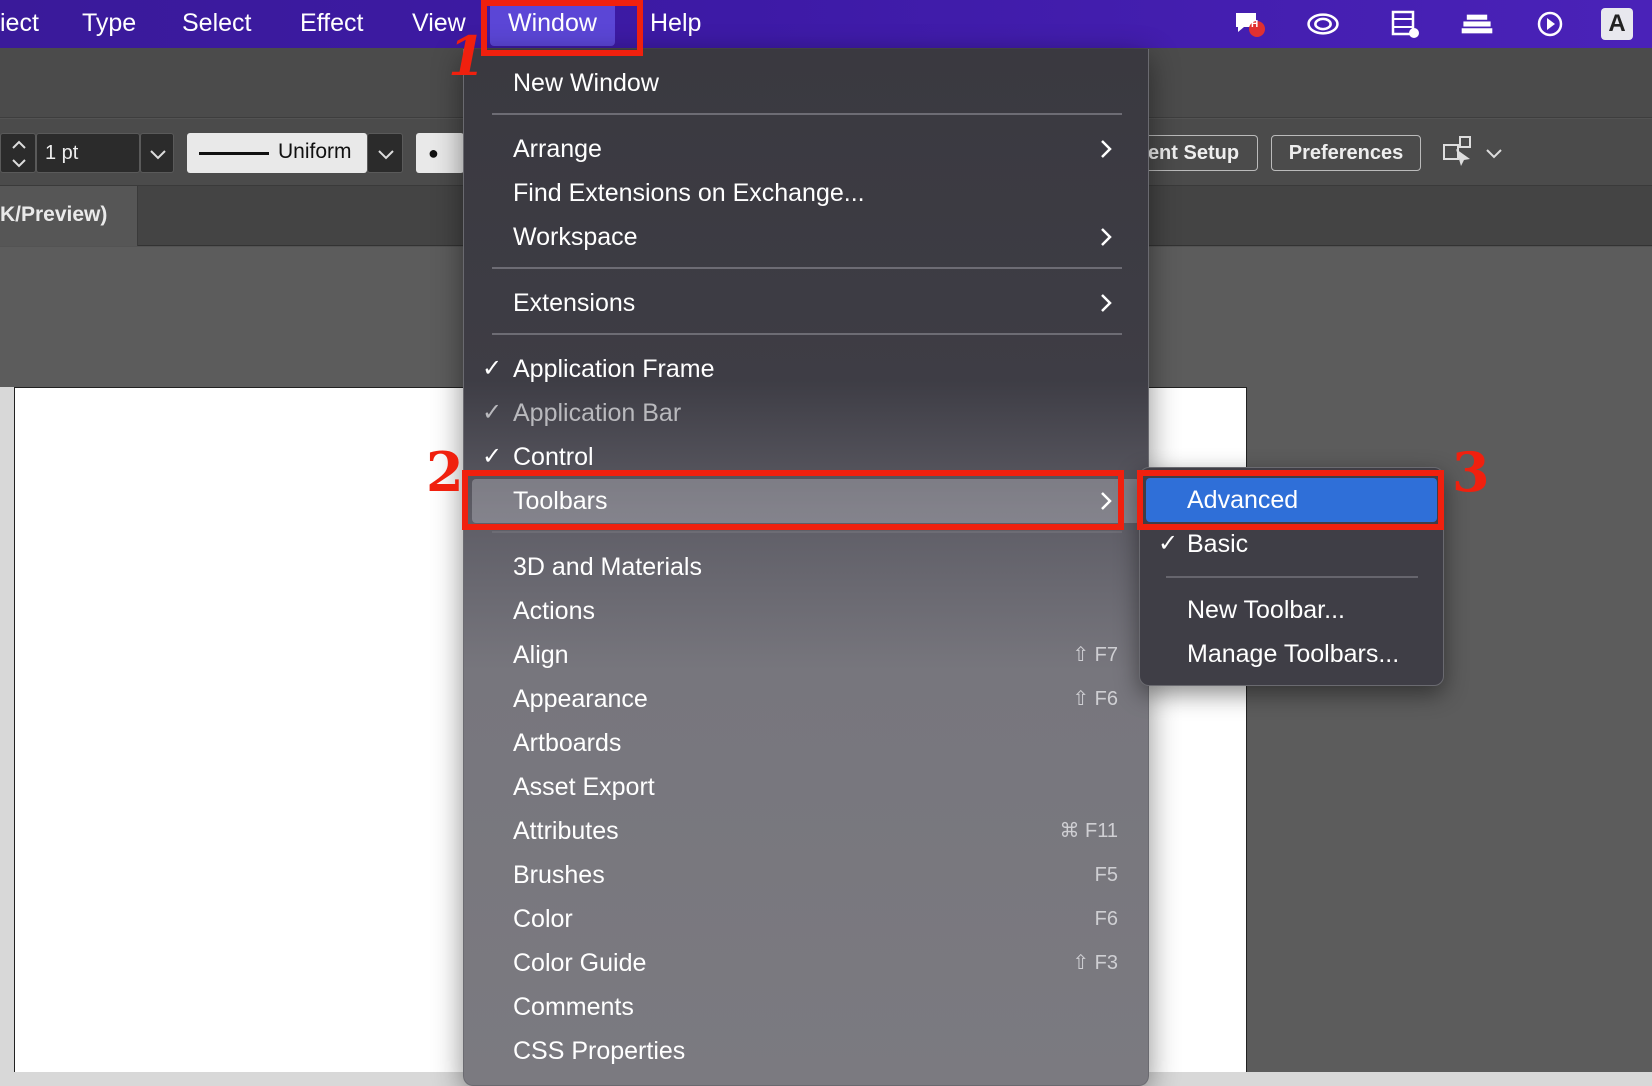  What do you see at coordinates (574, 303) in the screenshot?
I see `menu-item-label: Extensions` at bounding box center [574, 303].